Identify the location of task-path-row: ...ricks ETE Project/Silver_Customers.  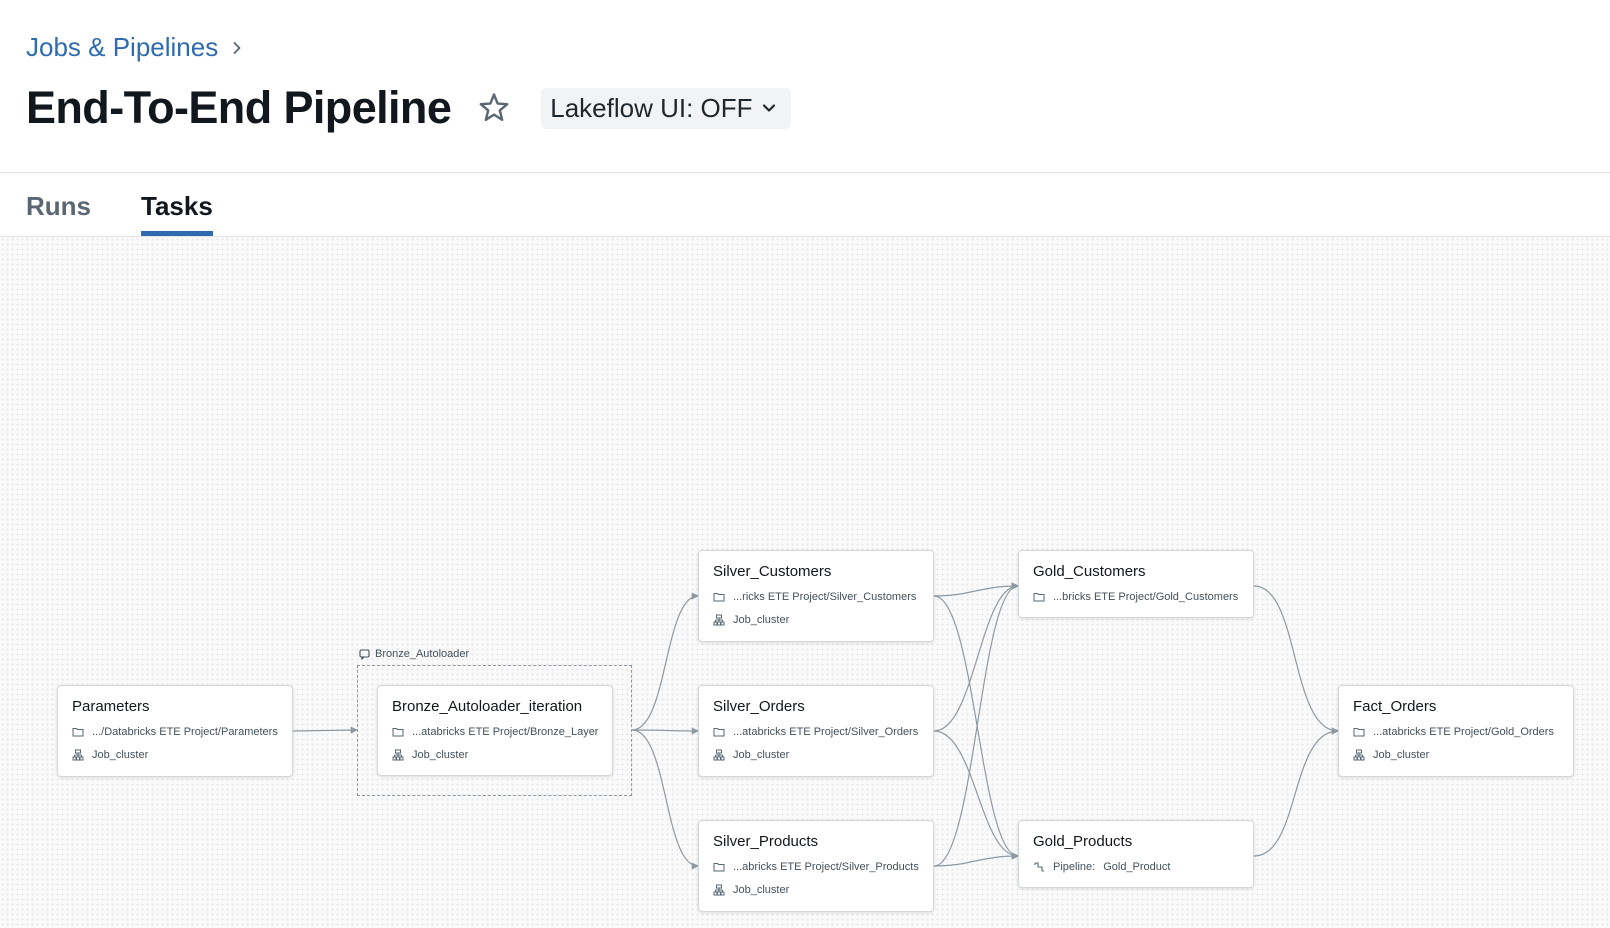
(814, 597).